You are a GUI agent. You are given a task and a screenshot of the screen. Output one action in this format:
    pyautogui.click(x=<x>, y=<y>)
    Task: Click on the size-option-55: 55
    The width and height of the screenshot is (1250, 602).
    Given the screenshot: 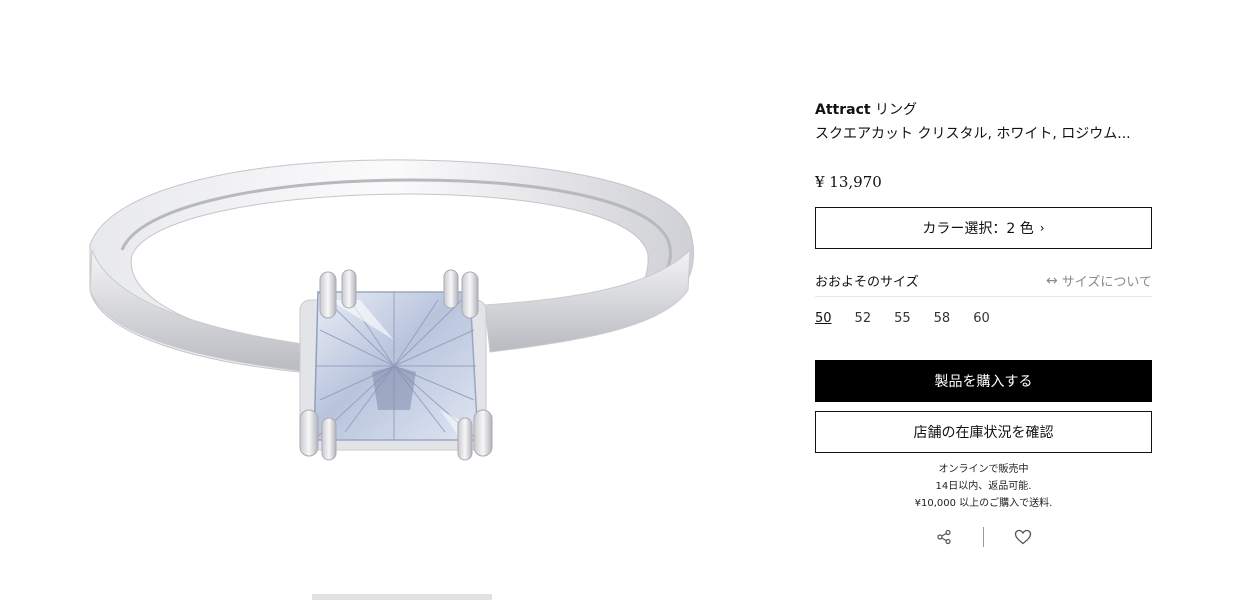 What is the action you would take?
    pyautogui.click(x=902, y=318)
    